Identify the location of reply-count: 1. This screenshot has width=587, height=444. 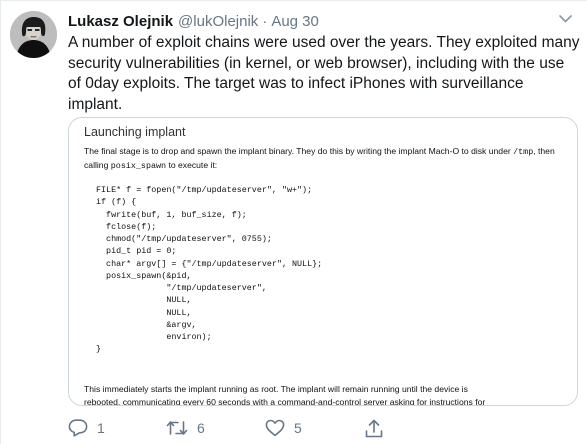
(101, 428).